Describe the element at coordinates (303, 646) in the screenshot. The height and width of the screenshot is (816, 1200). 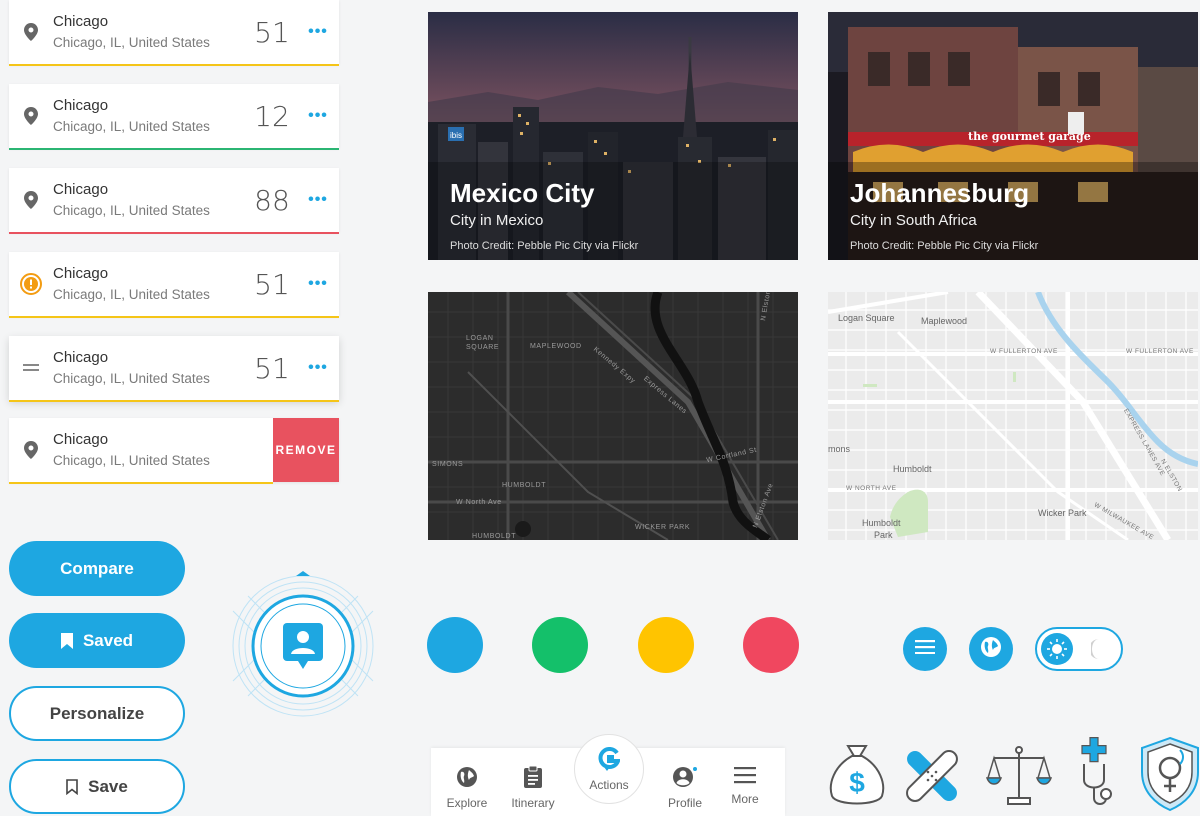
I see `location-badge` at that location.